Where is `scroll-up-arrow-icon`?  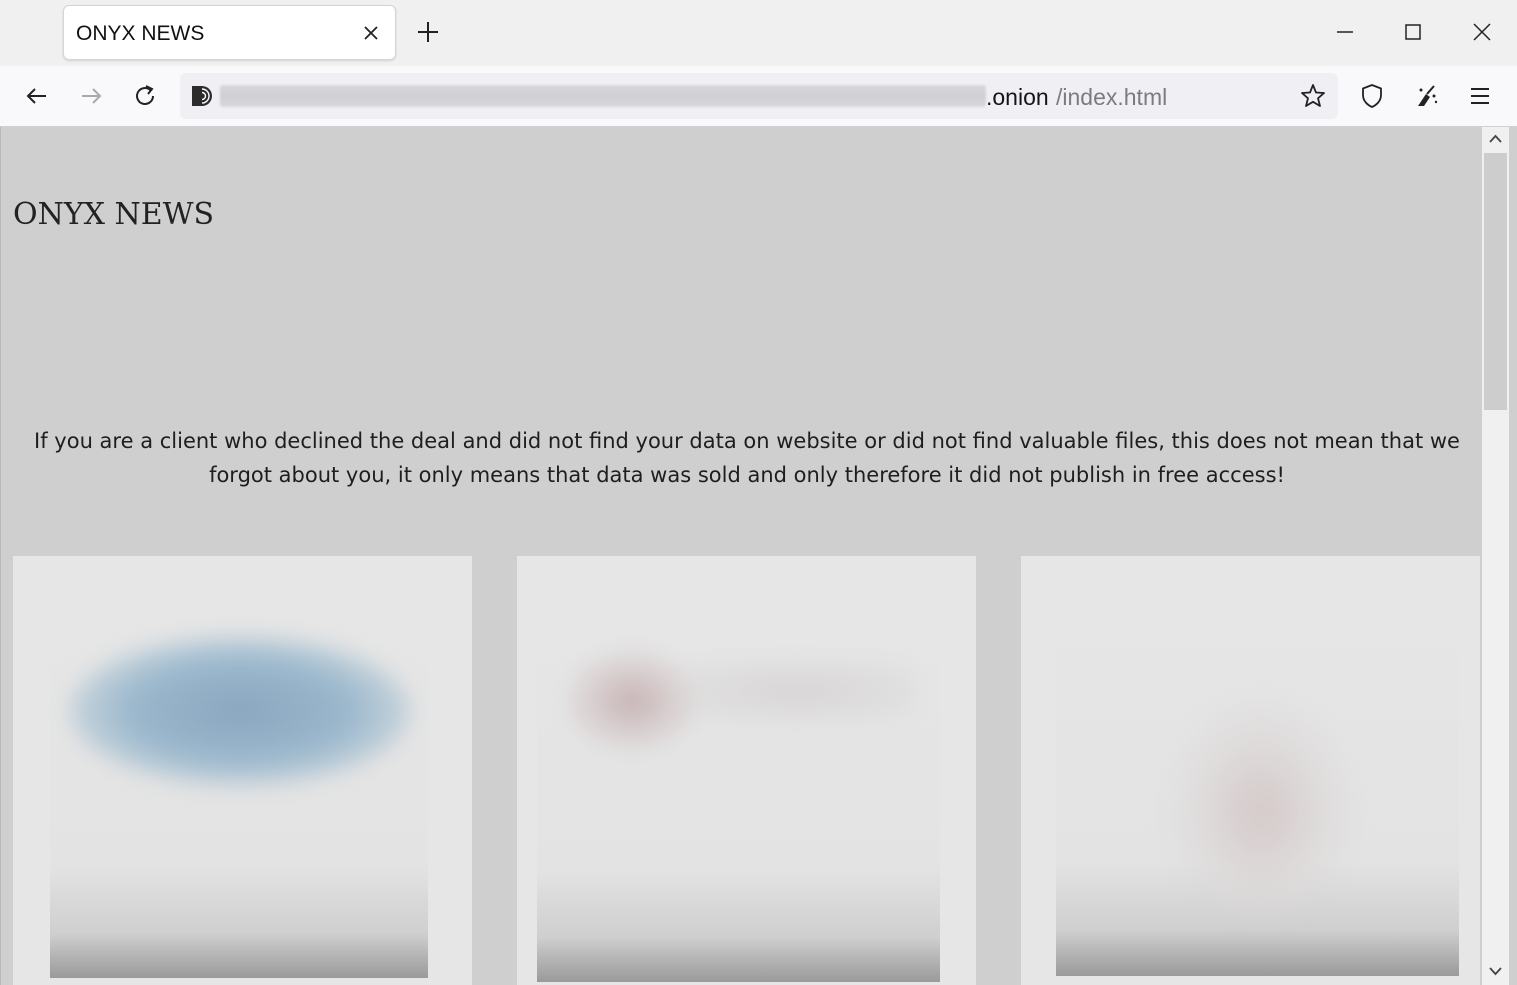
scroll-up-arrow-icon is located at coordinates (1495, 139).